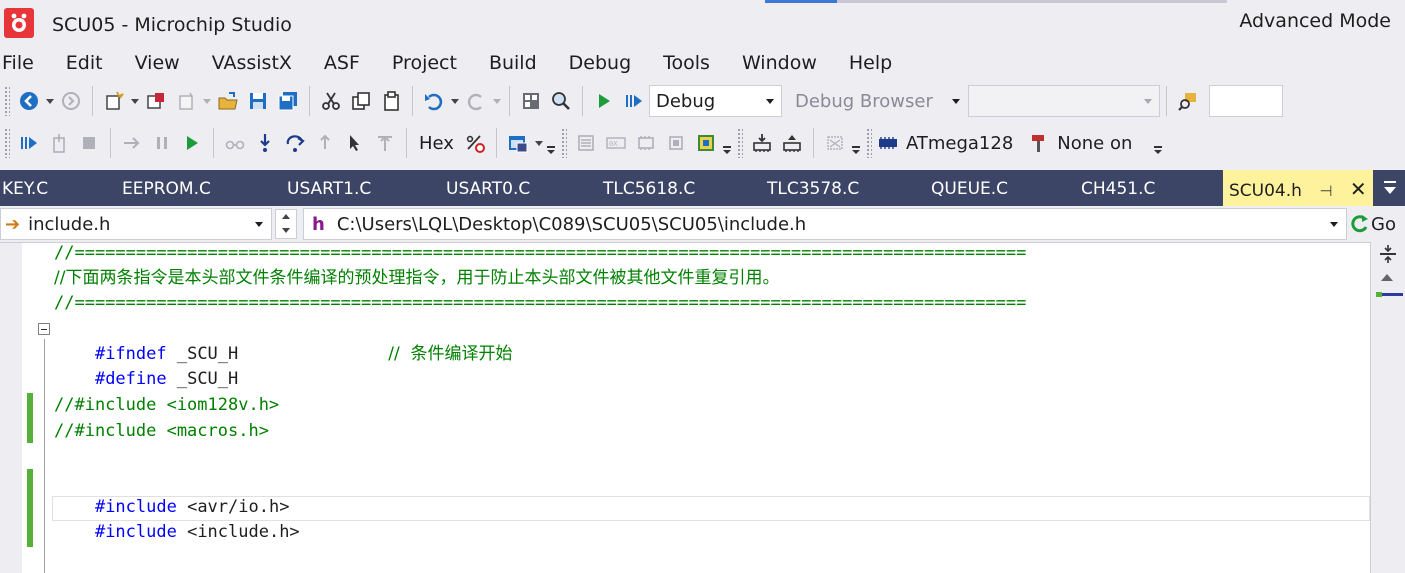 Image resolution: width=1405 pixels, height=573 pixels. I want to click on program-device-button, so click(792, 143).